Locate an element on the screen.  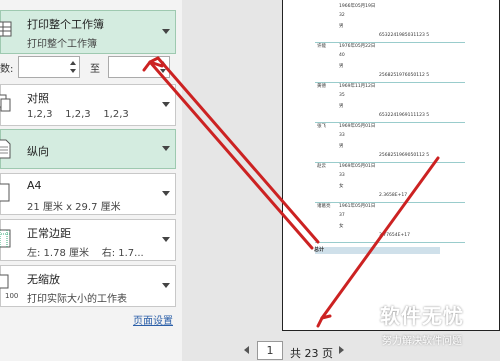
total-pages-label: 共 23 页 is located at coordinates (311, 353).